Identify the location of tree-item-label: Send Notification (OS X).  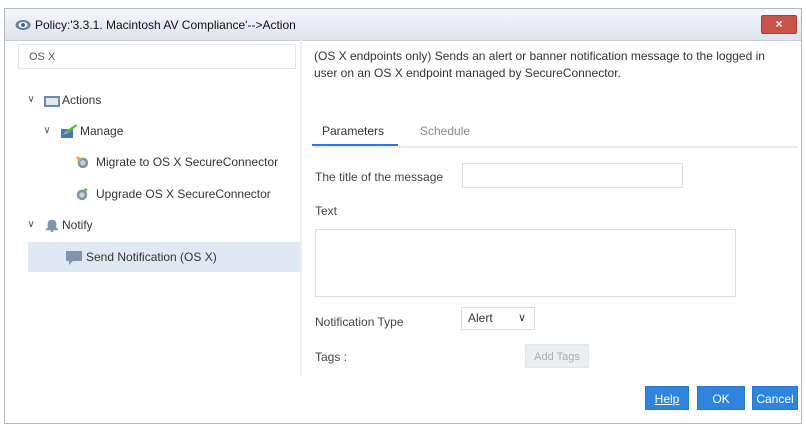
(151, 257).